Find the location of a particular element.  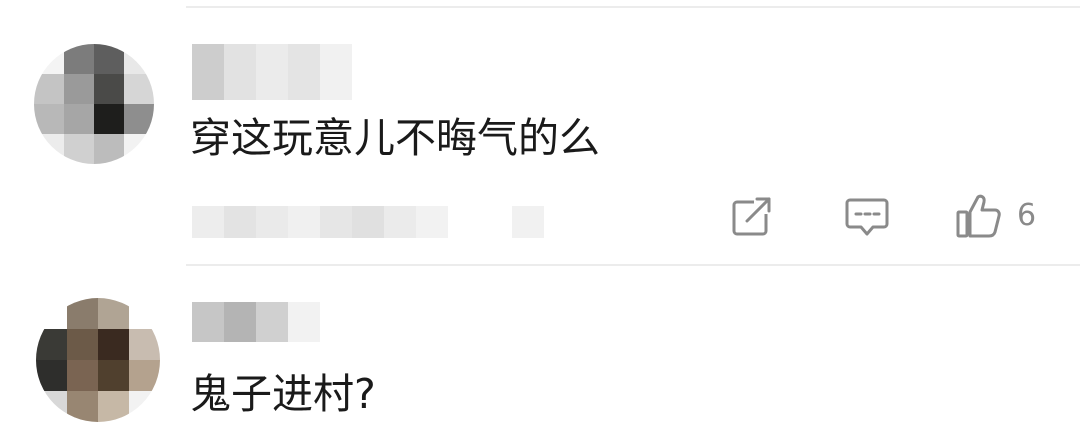

comment-text: 鬼子进村? is located at coordinates (283, 394).